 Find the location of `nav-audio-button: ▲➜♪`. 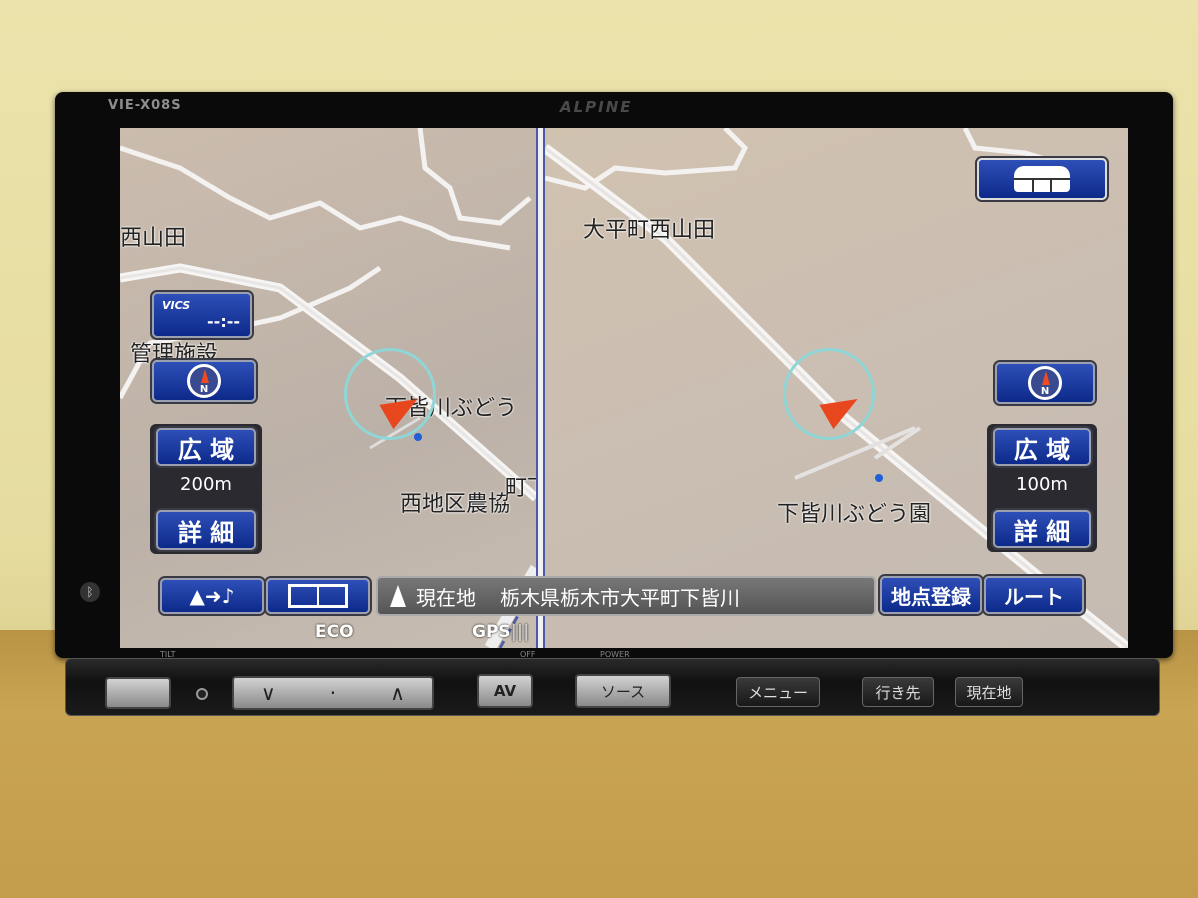

nav-audio-button: ▲➜♪ is located at coordinates (212, 596).